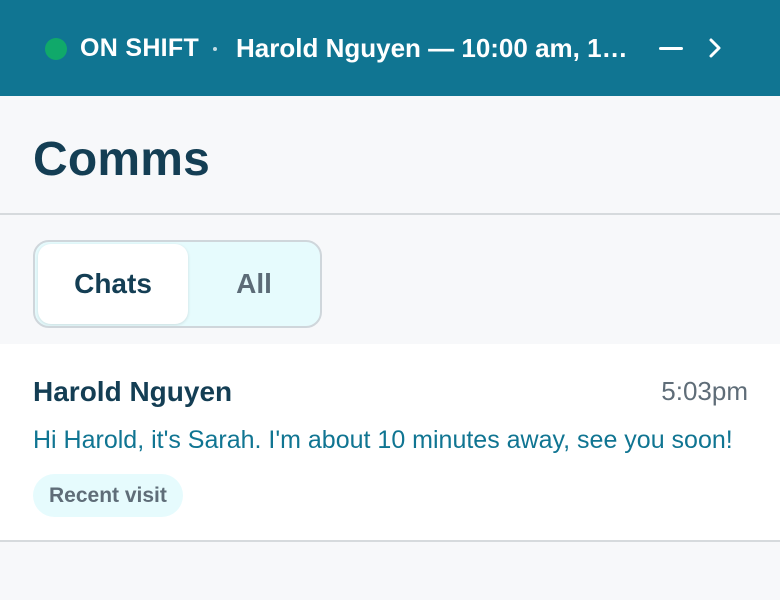  Describe the element at coordinates (108, 495) in the screenshot. I see `recent-visit-badge: Recent visit` at that location.